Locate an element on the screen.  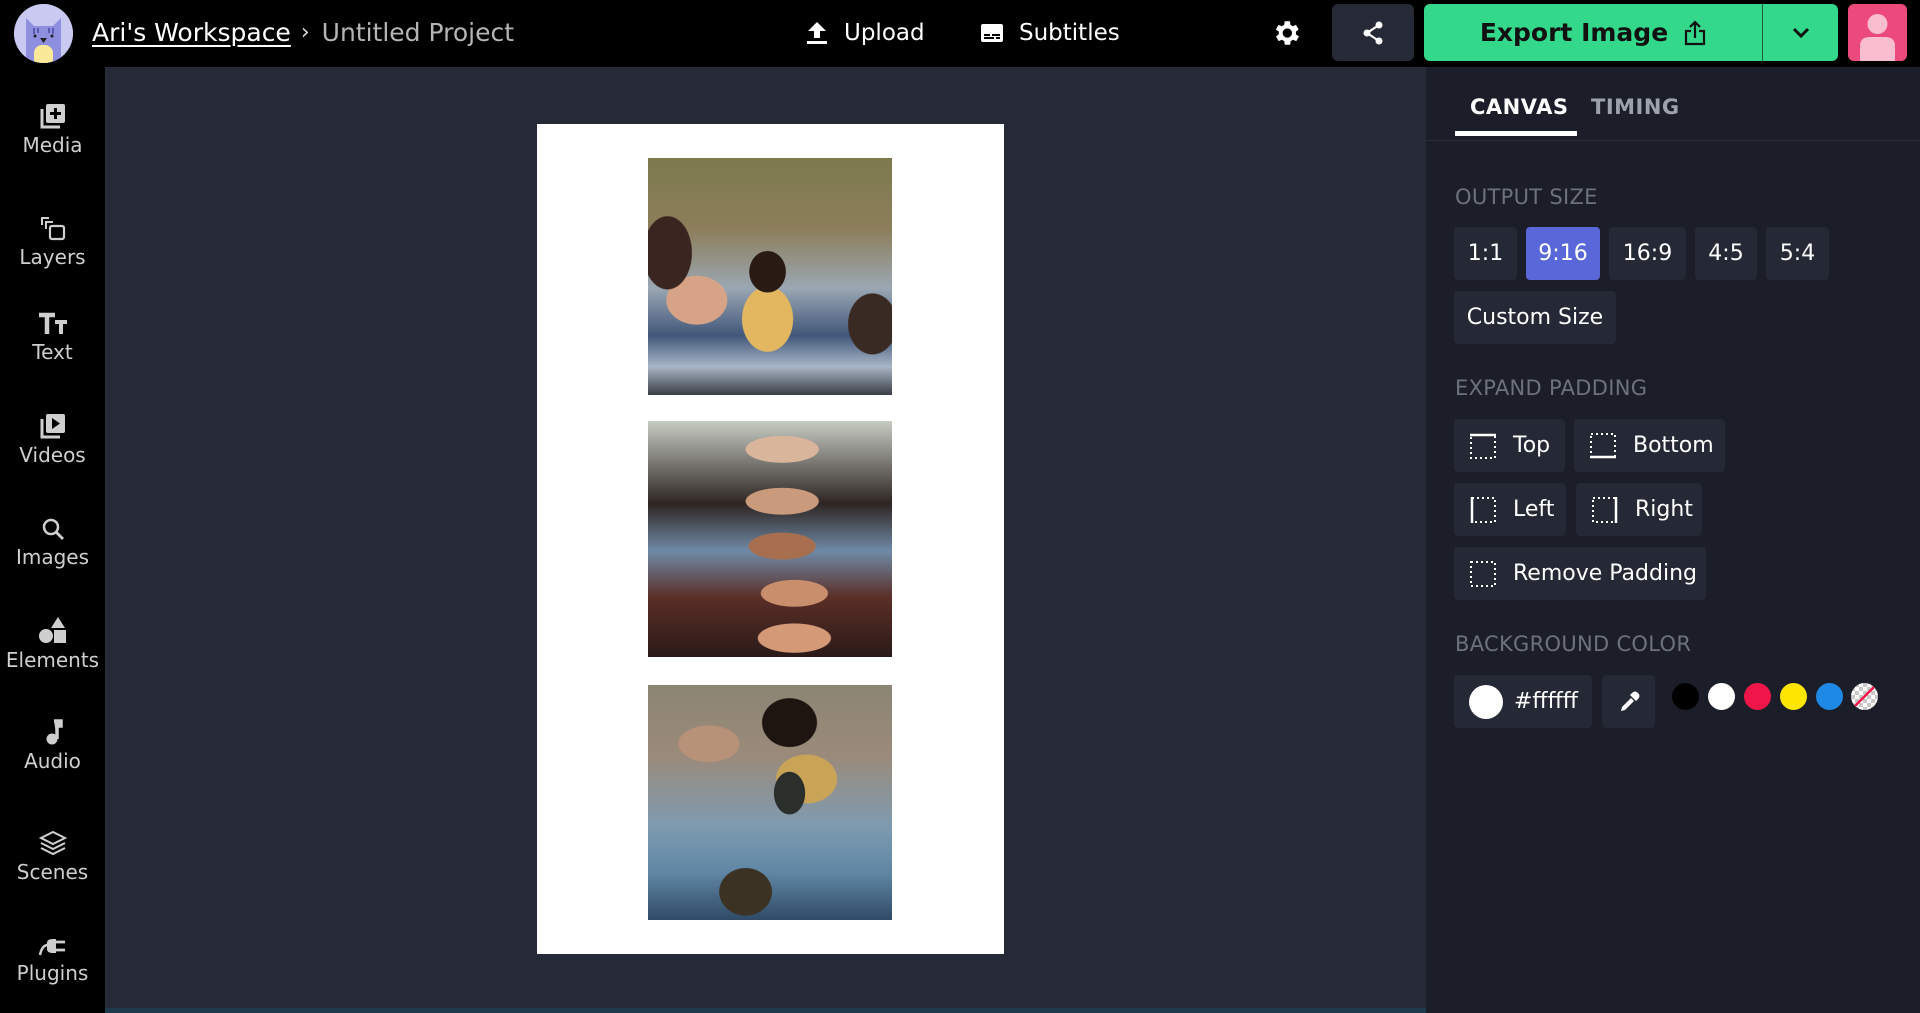
pad-right-button: Right is located at coordinates (1639, 509).